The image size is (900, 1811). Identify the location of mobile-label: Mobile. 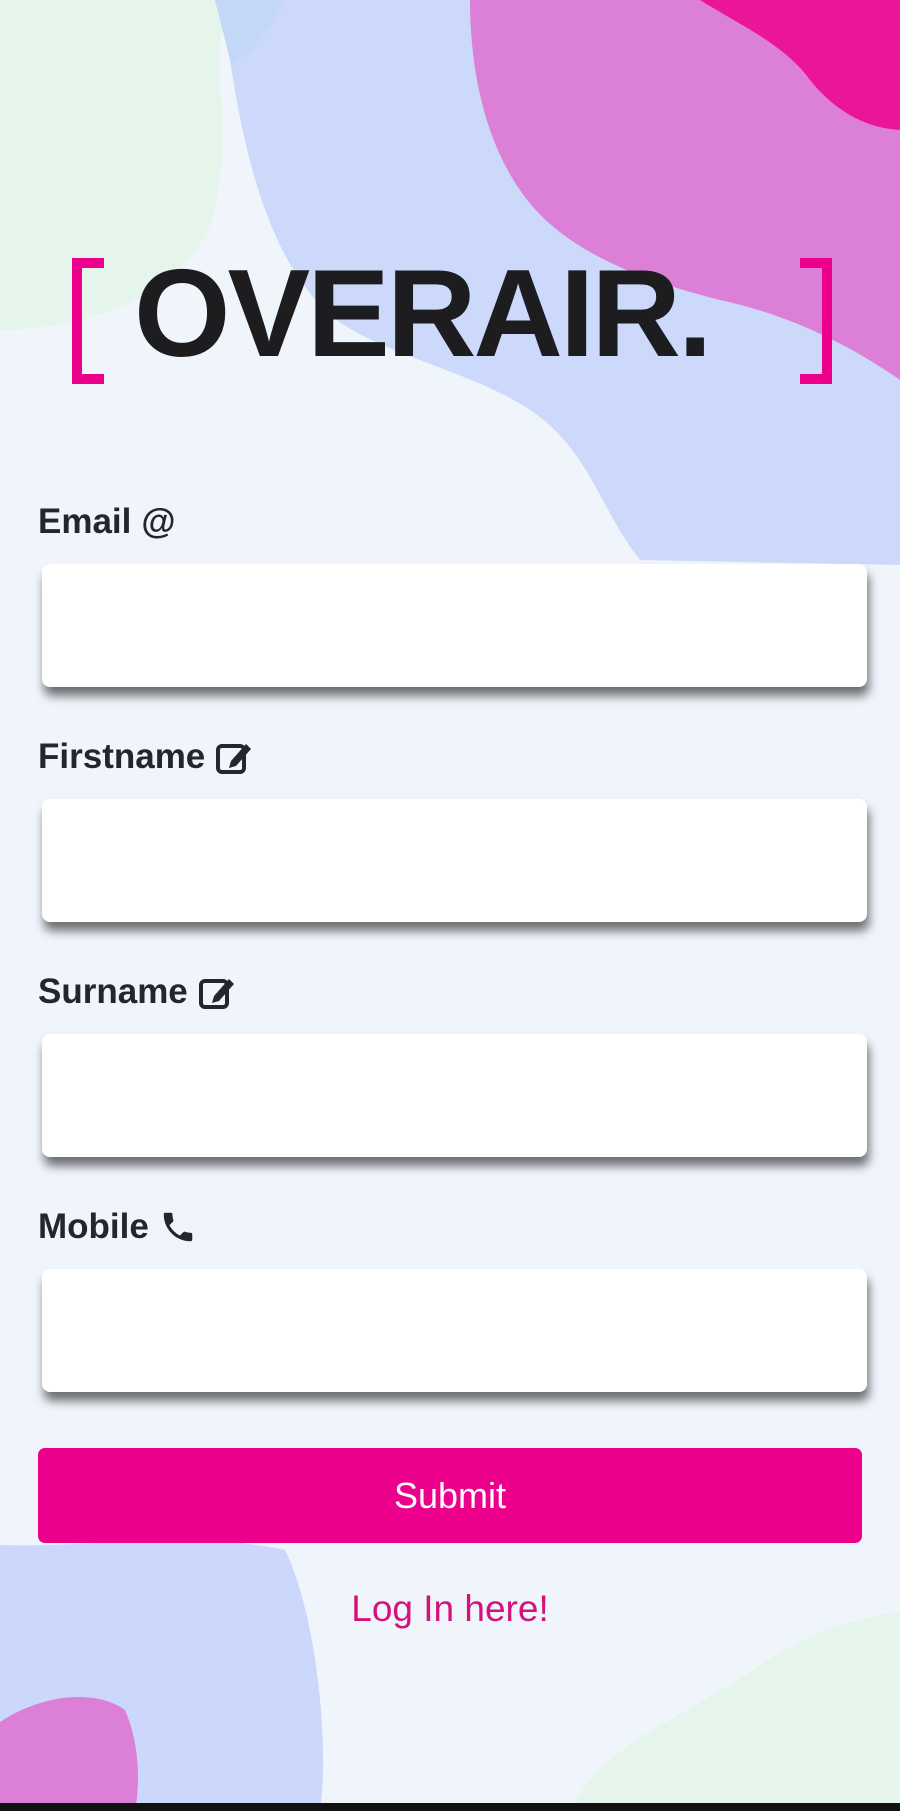
(117, 1227).